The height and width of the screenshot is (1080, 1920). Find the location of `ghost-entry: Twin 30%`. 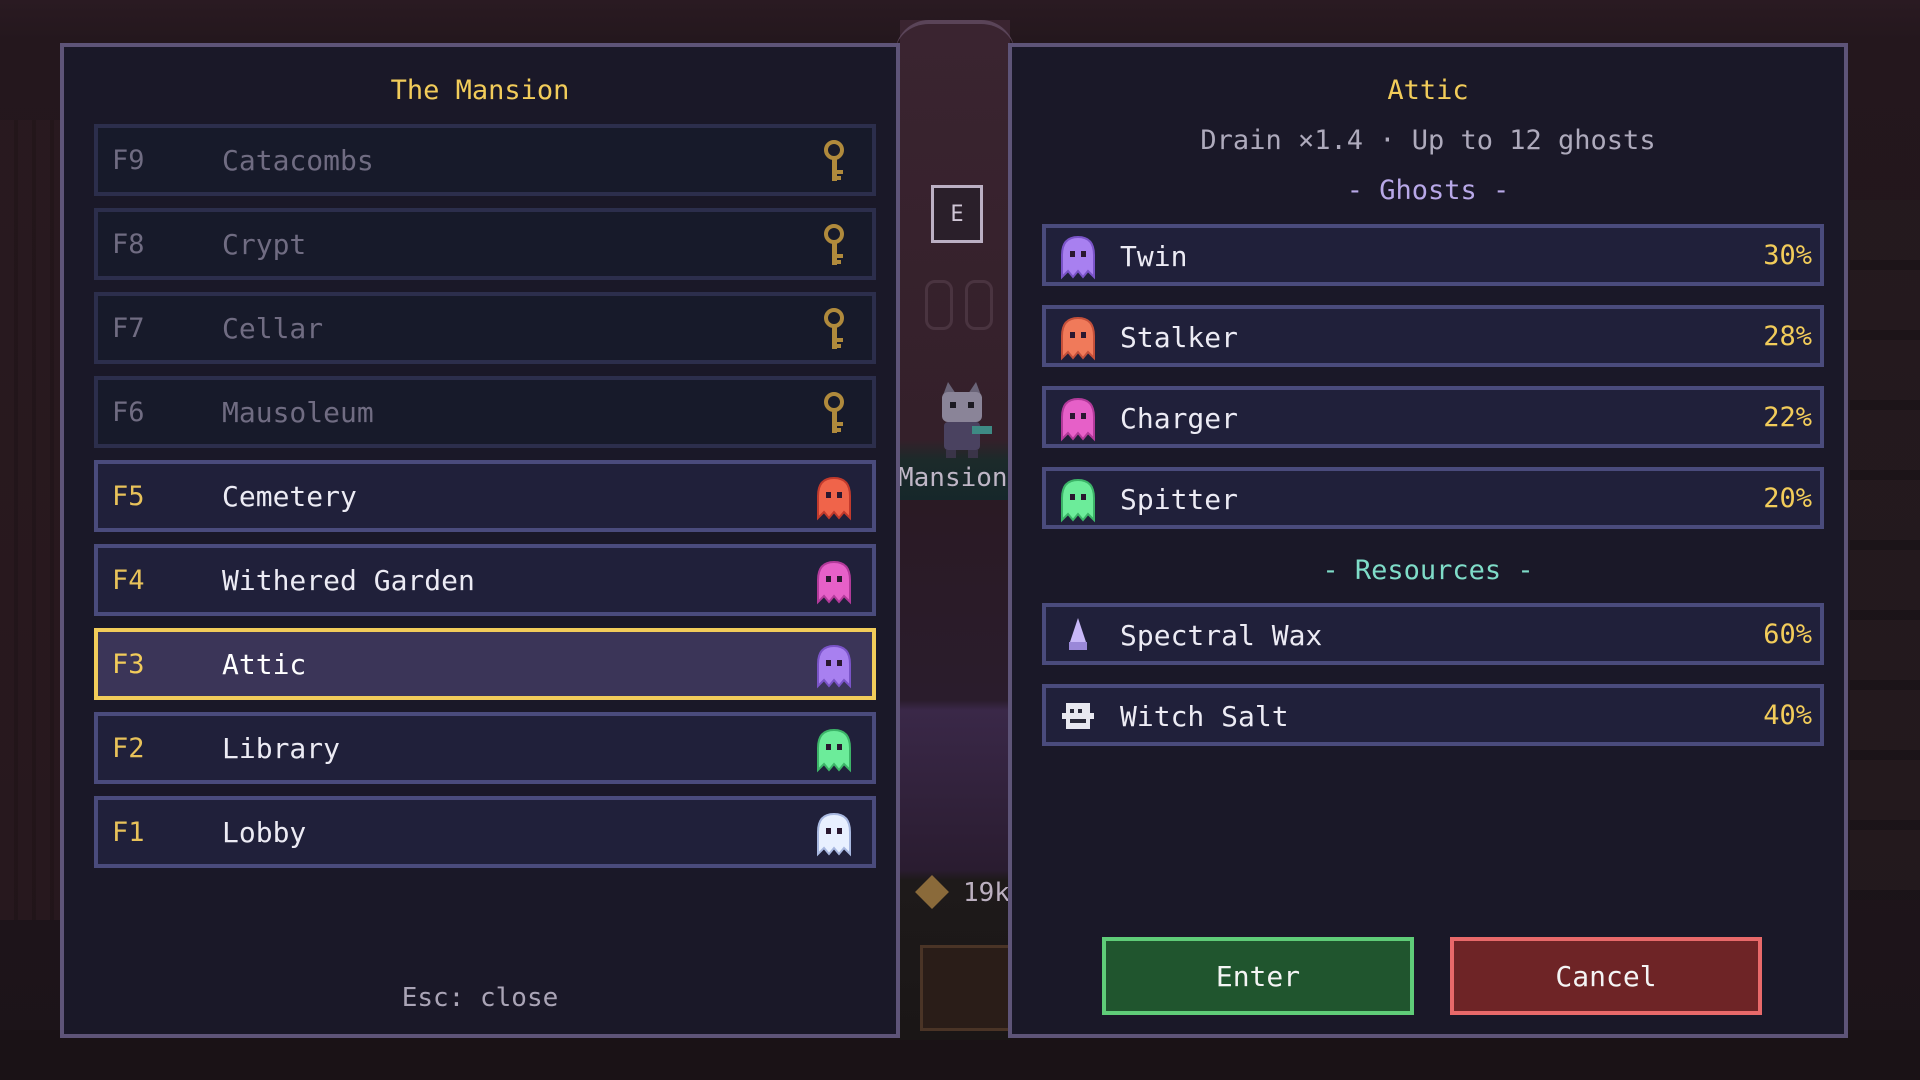

ghost-entry: Twin 30% is located at coordinates (1433, 255).